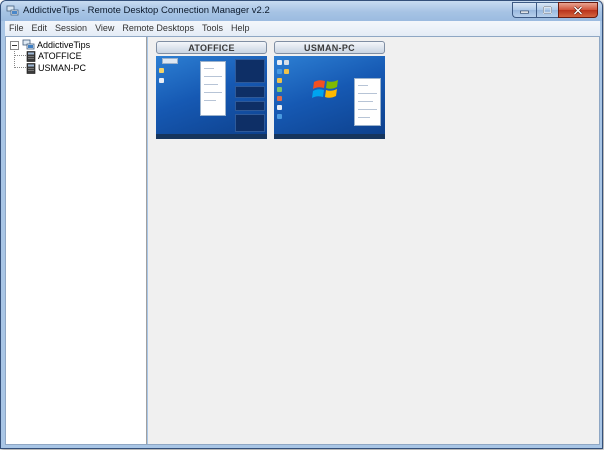 Image resolution: width=604 pixels, height=450 pixels. I want to click on thumbnail-atoffice: ATOFFICE, so click(211, 90).